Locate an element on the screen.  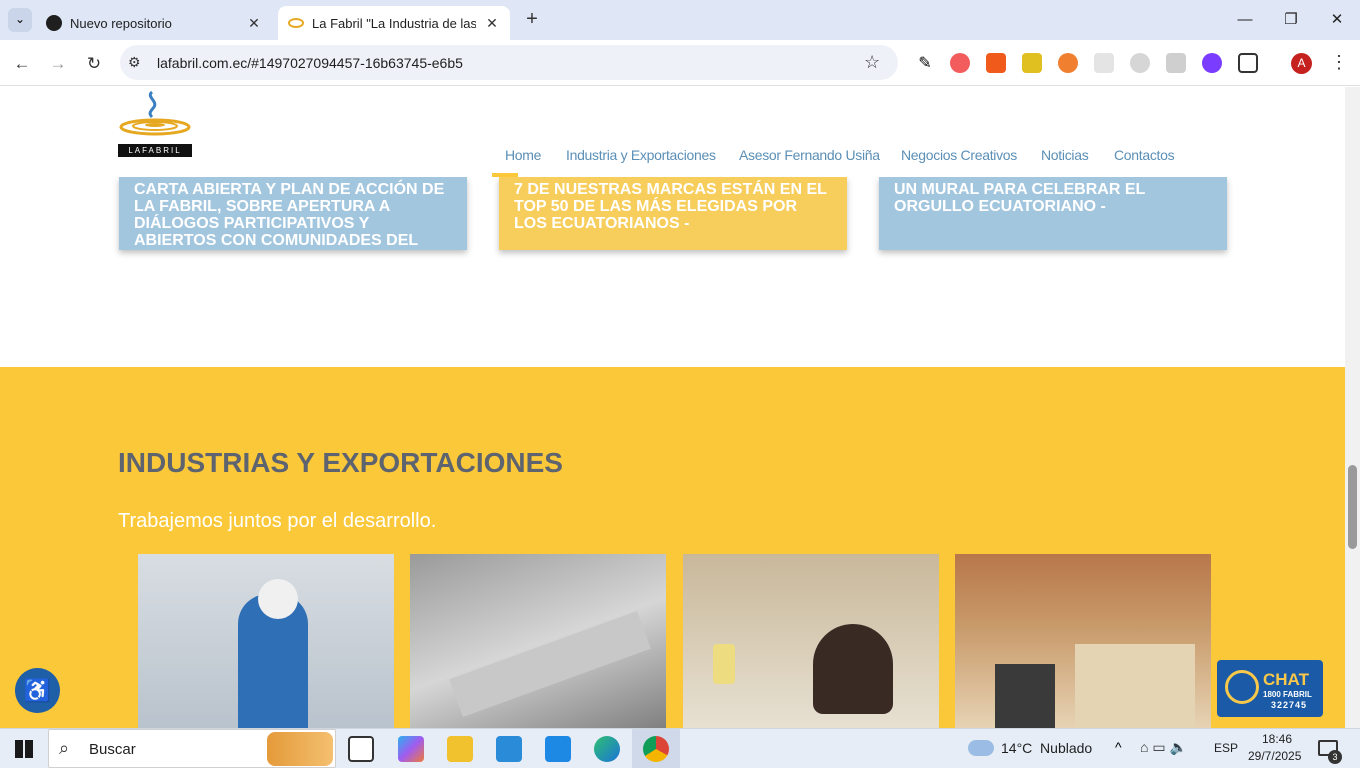
extension-image-icon is located at coordinates (1176, 63).